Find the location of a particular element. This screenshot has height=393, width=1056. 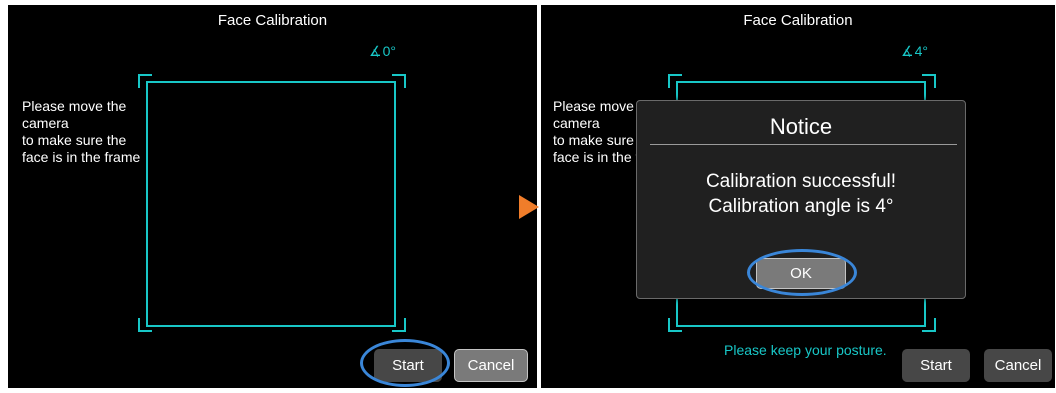

instruction-line: Please move the is located at coordinates (74, 106).